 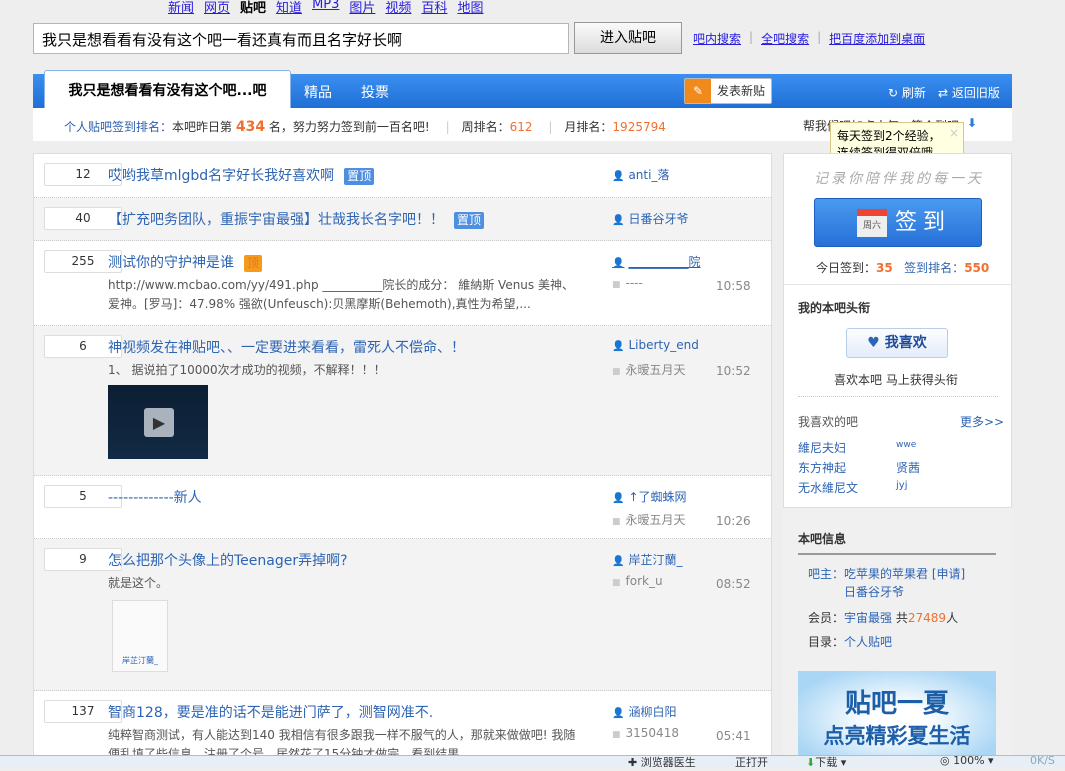 What do you see at coordinates (868, 618) in the screenshot?
I see `member-name-link: 宇宙最强` at bounding box center [868, 618].